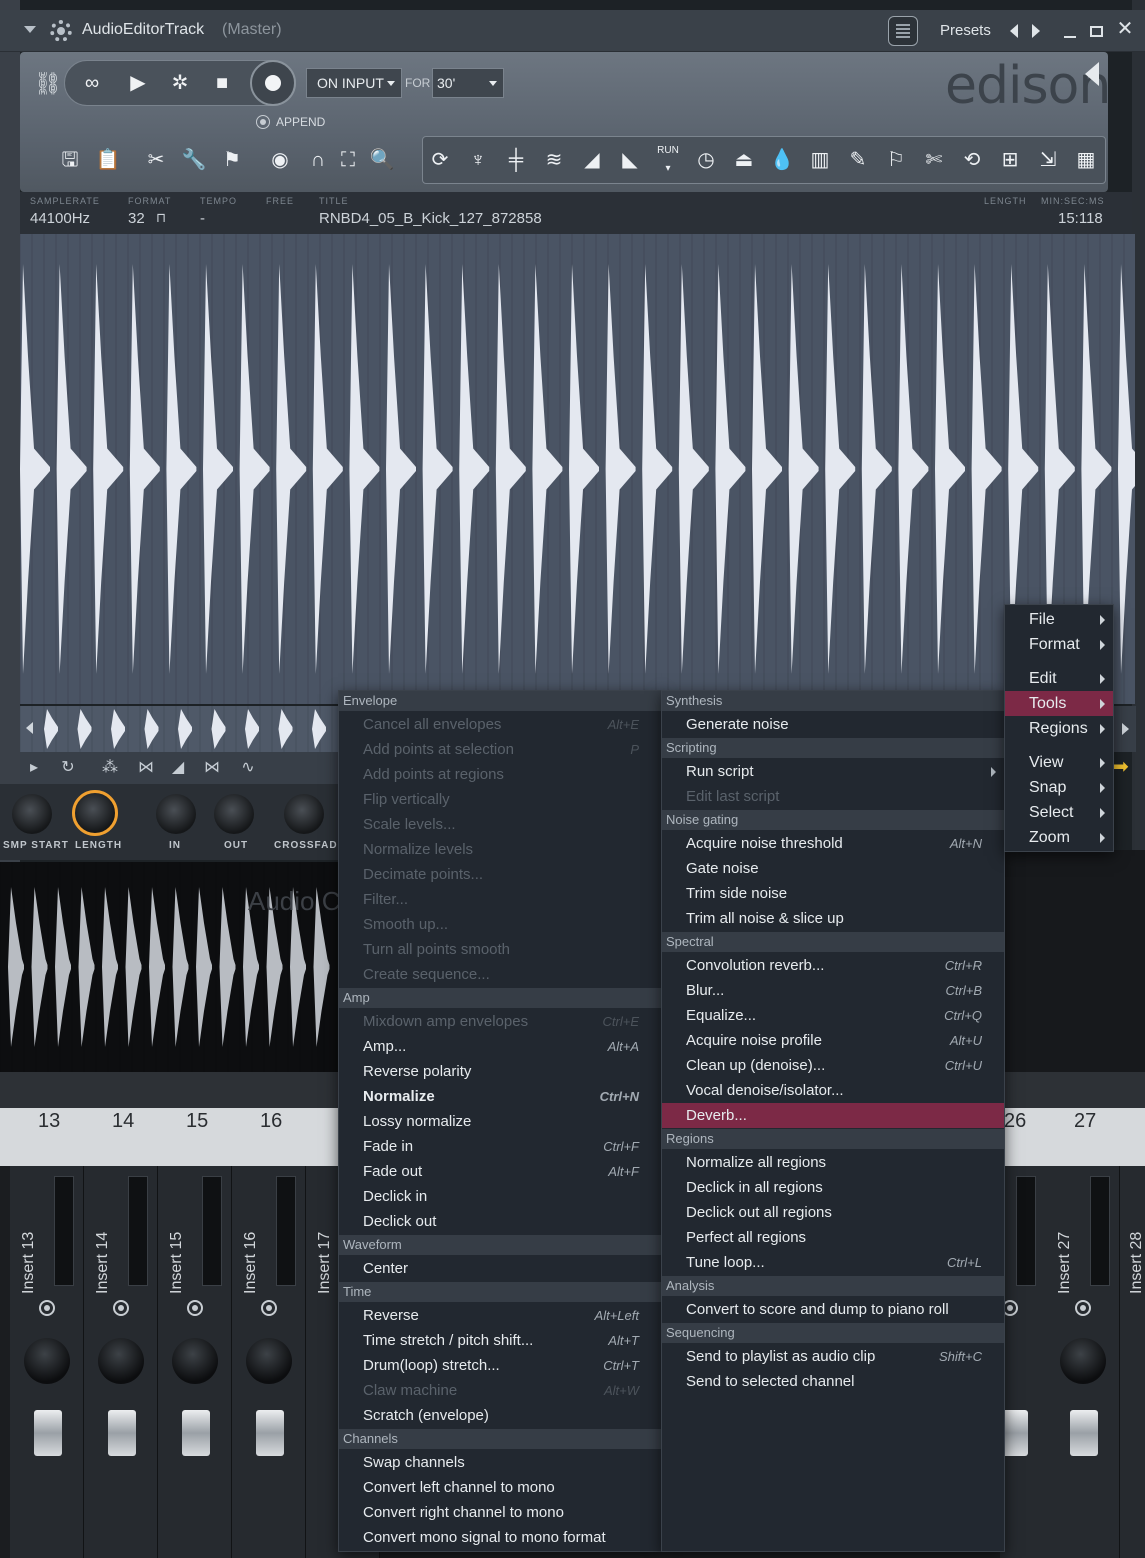 Image resolution: width=1145 pixels, height=1558 pixels. I want to click on menu-format: Format, so click(1059, 644).